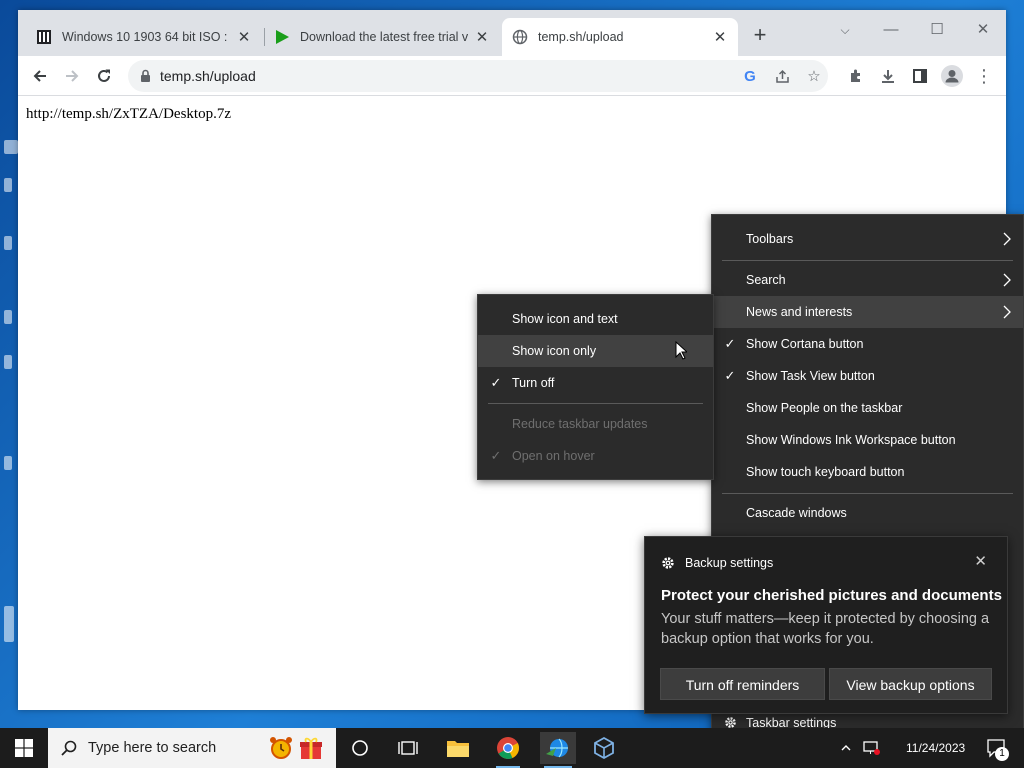 This screenshot has width=1024, height=768. I want to click on submenu-item-show-icon-and-text: Show icon and text, so click(595, 319).